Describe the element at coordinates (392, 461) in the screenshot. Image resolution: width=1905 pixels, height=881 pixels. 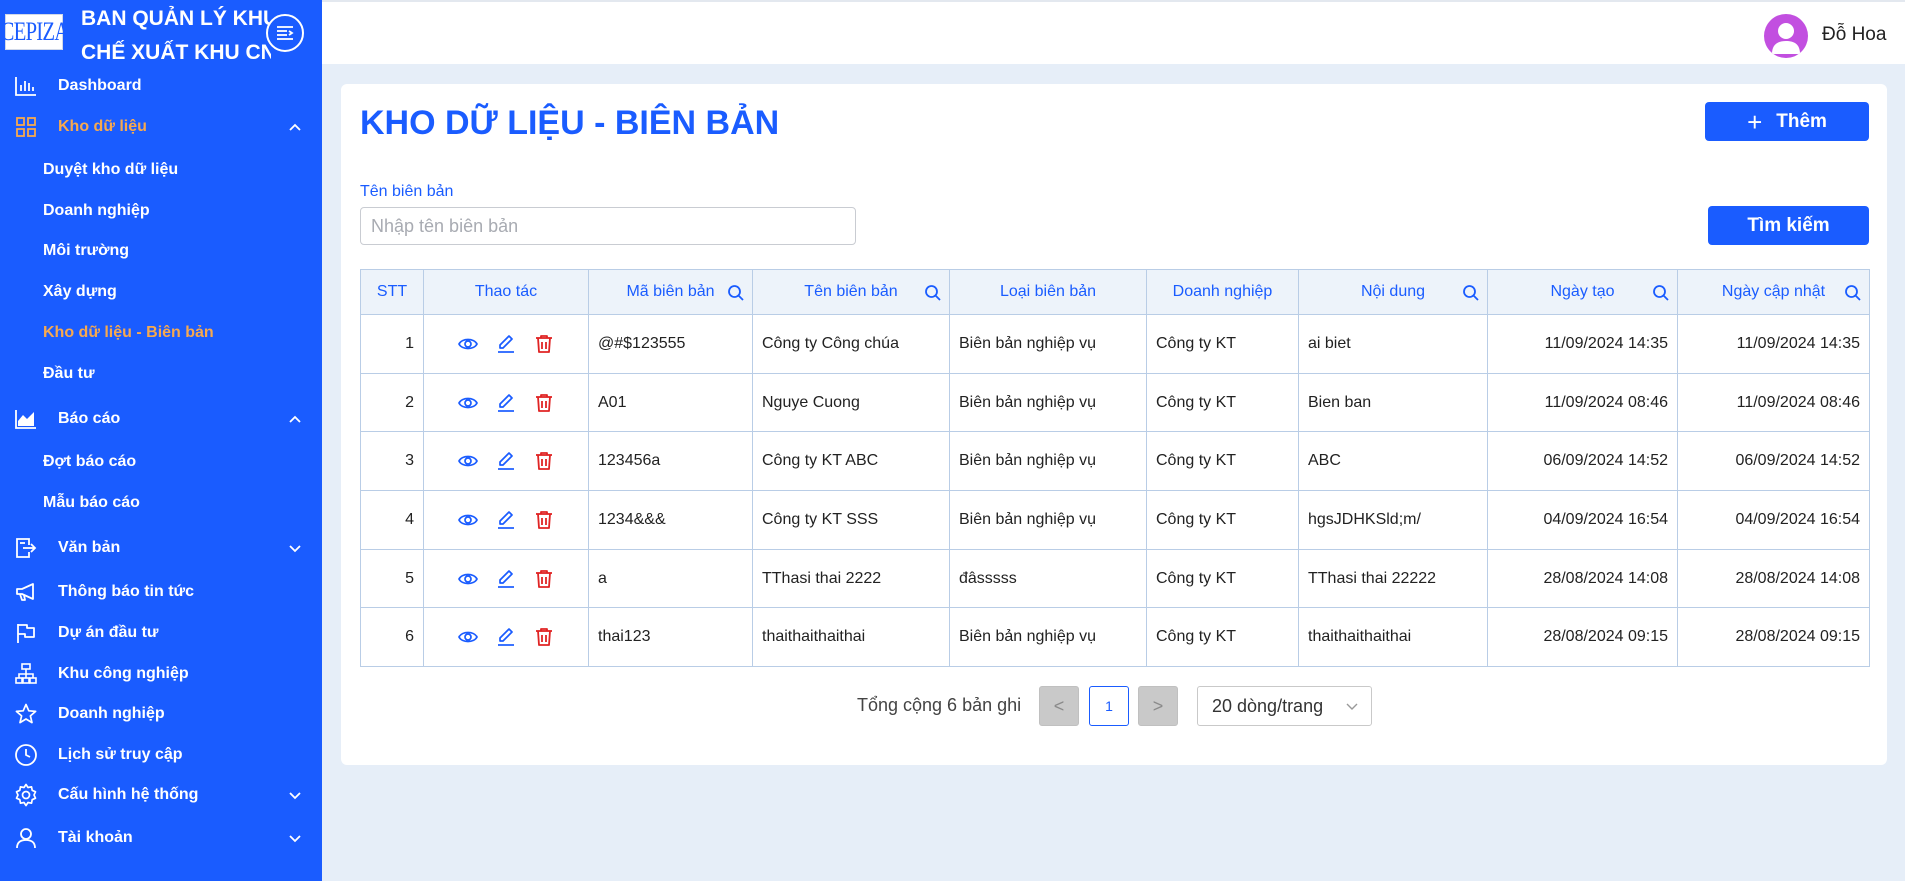
I see `cell-stt: 3` at that location.